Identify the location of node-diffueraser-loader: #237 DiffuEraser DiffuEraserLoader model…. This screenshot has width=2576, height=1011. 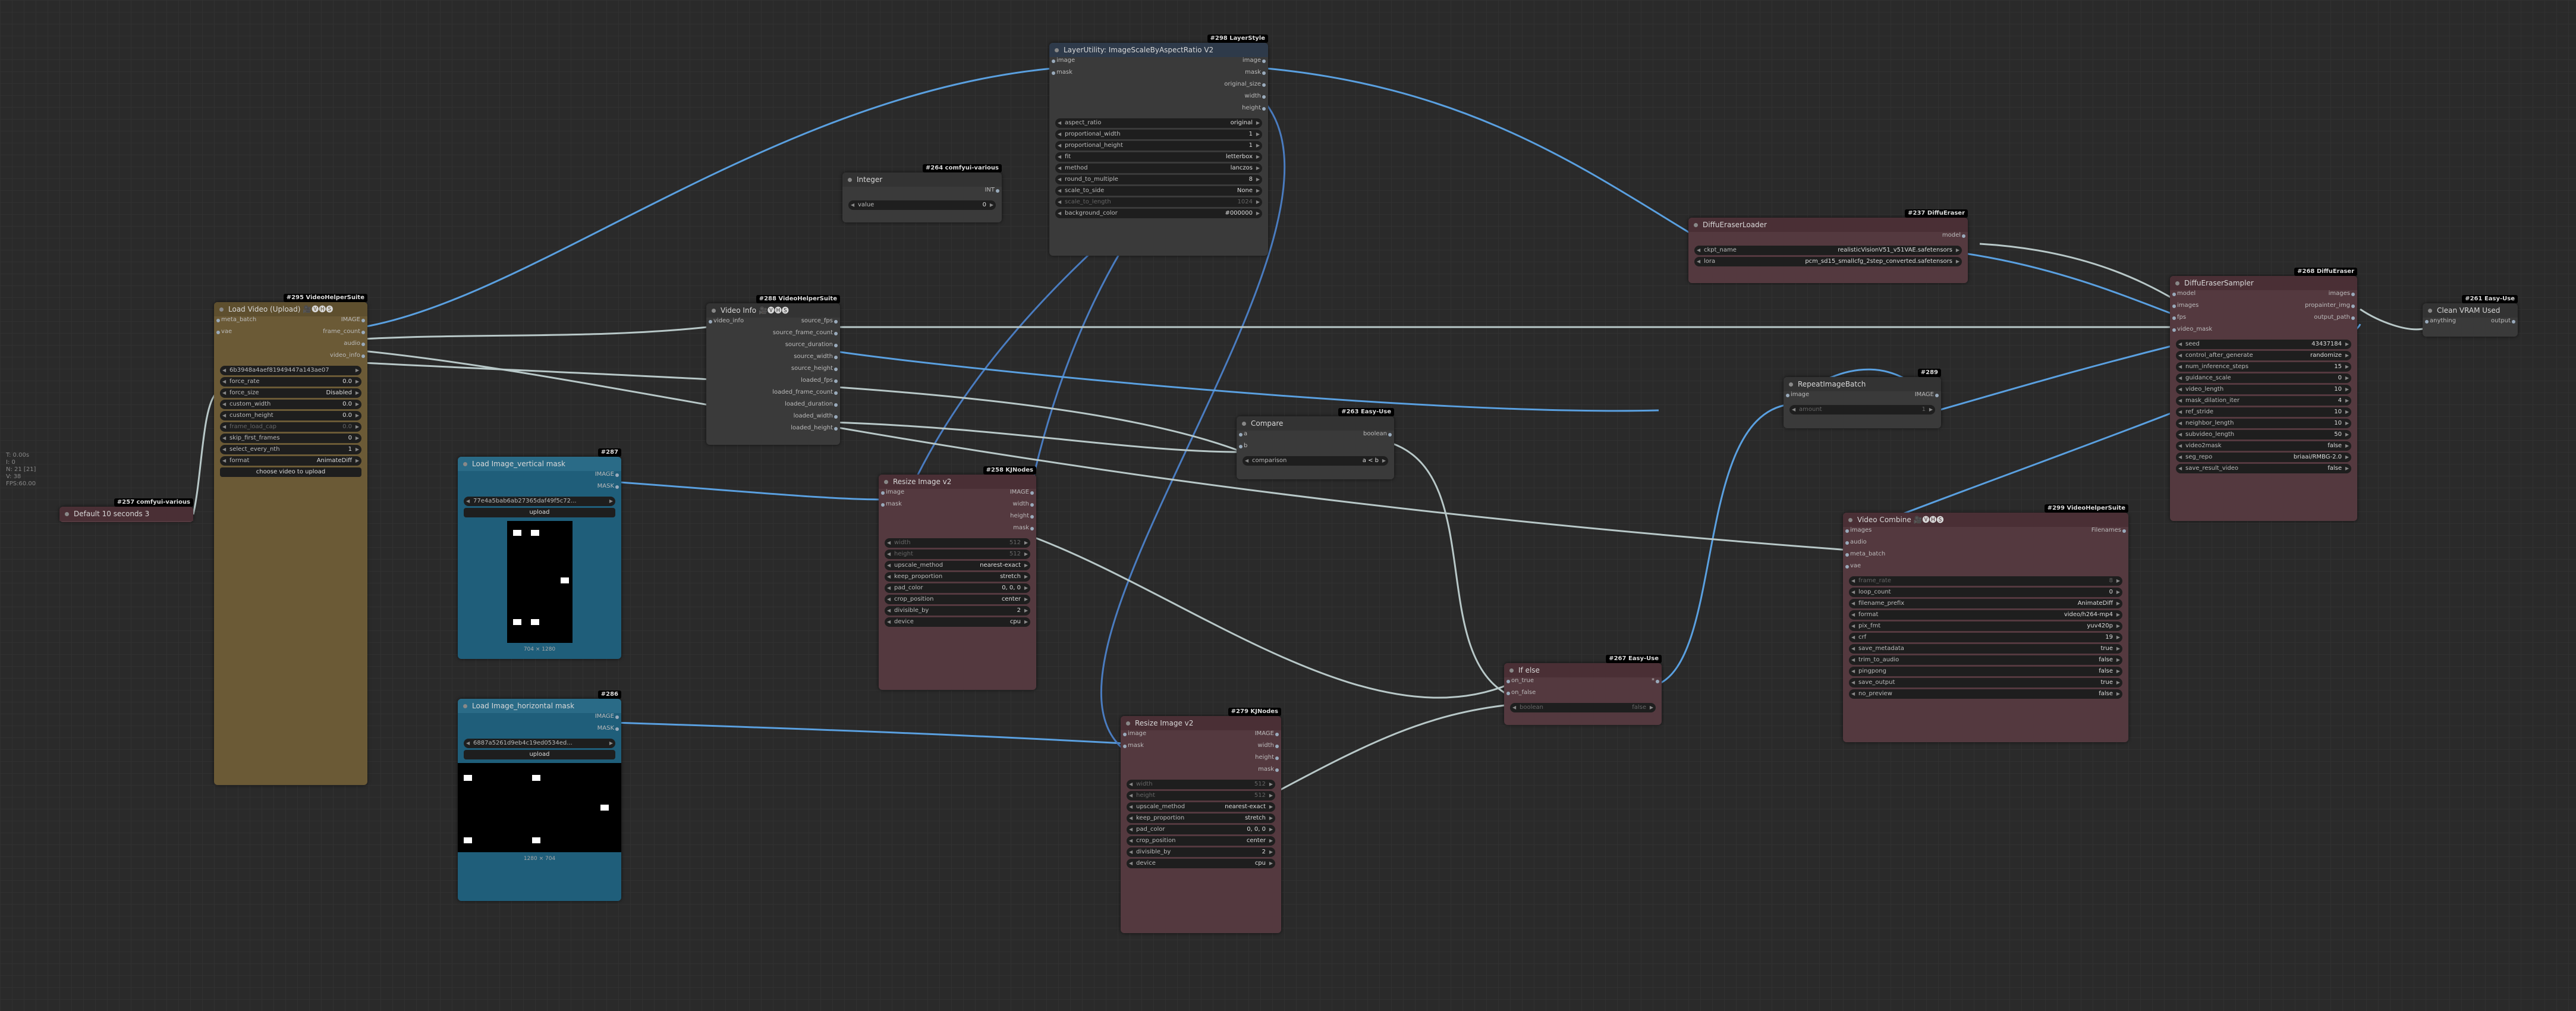
(1828, 246).